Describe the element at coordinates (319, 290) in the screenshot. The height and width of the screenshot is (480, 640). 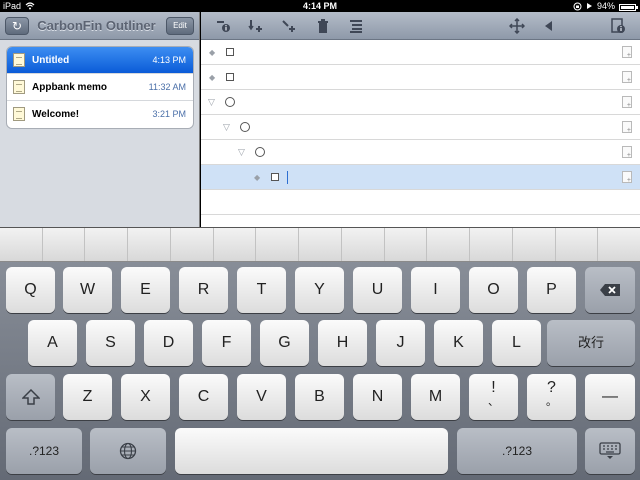
I see `key-y: Y` at that location.